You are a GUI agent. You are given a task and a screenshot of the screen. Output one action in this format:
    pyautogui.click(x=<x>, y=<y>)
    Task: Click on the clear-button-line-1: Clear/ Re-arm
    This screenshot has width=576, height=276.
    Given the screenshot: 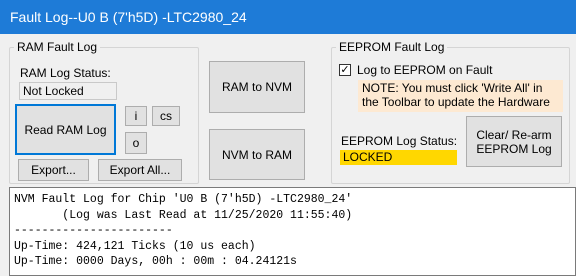 What is the action you would take?
    pyautogui.click(x=514, y=134)
    